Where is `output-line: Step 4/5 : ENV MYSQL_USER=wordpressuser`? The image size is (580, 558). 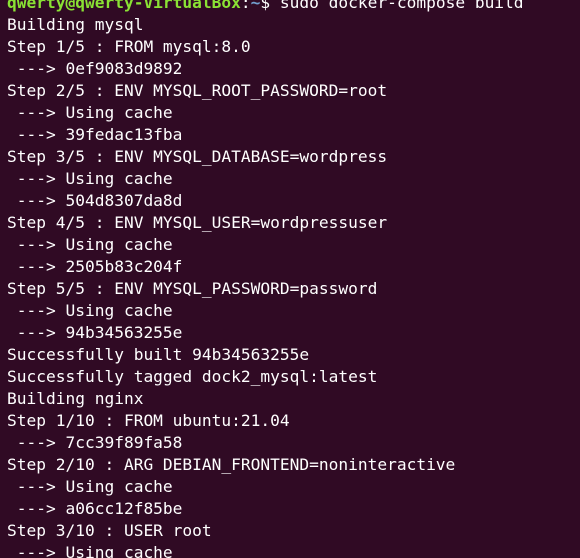 output-line: Step 4/5 : ENV MYSQL_USER=wordpressuser is located at coordinates (197, 222).